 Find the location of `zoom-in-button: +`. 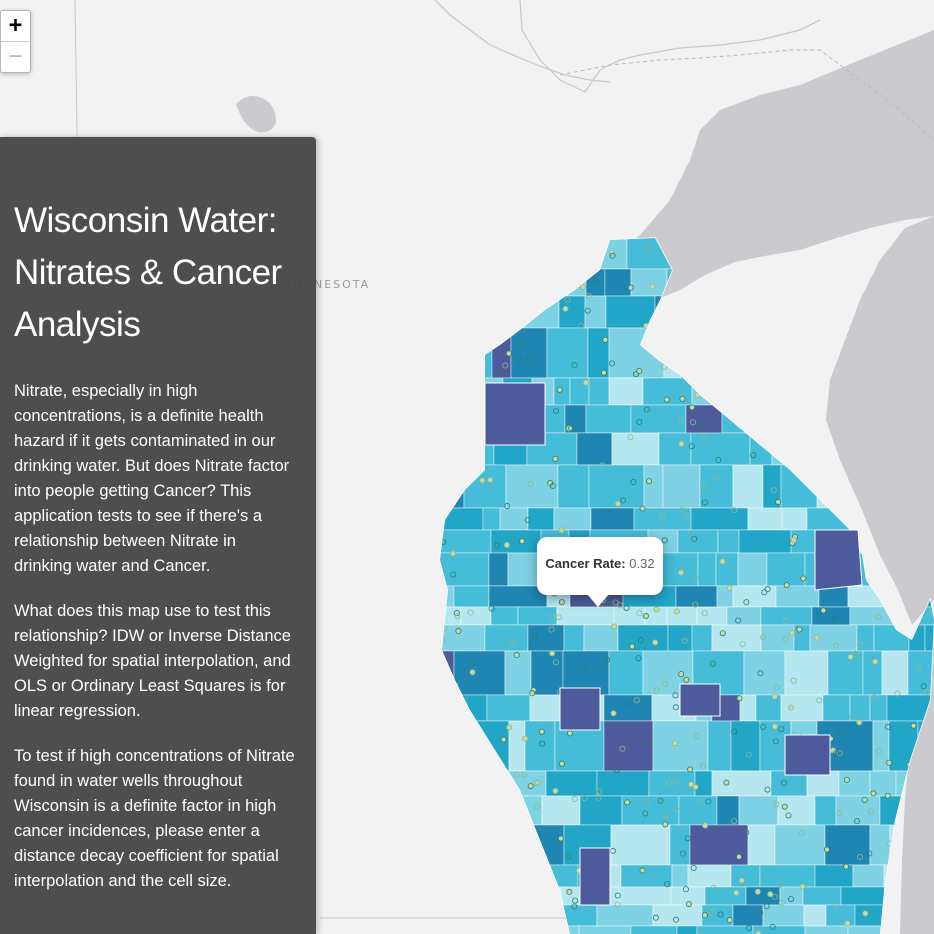

zoom-in-button: + is located at coordinates (15, 26).